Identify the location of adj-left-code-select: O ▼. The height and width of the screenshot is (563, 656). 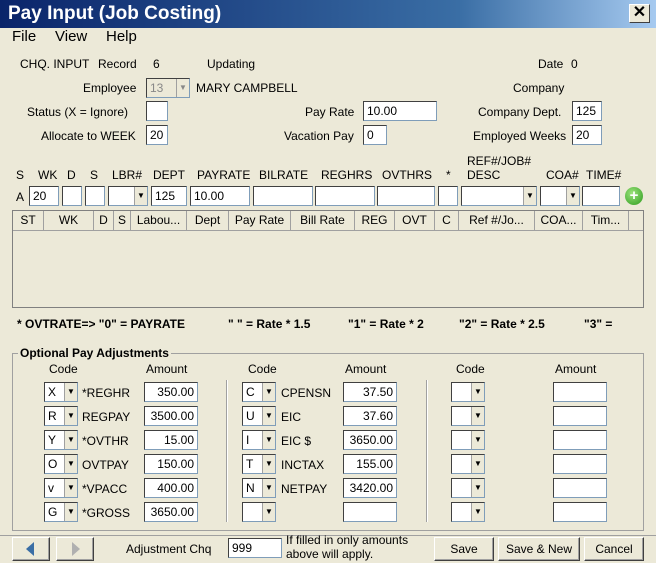
(61, 464).